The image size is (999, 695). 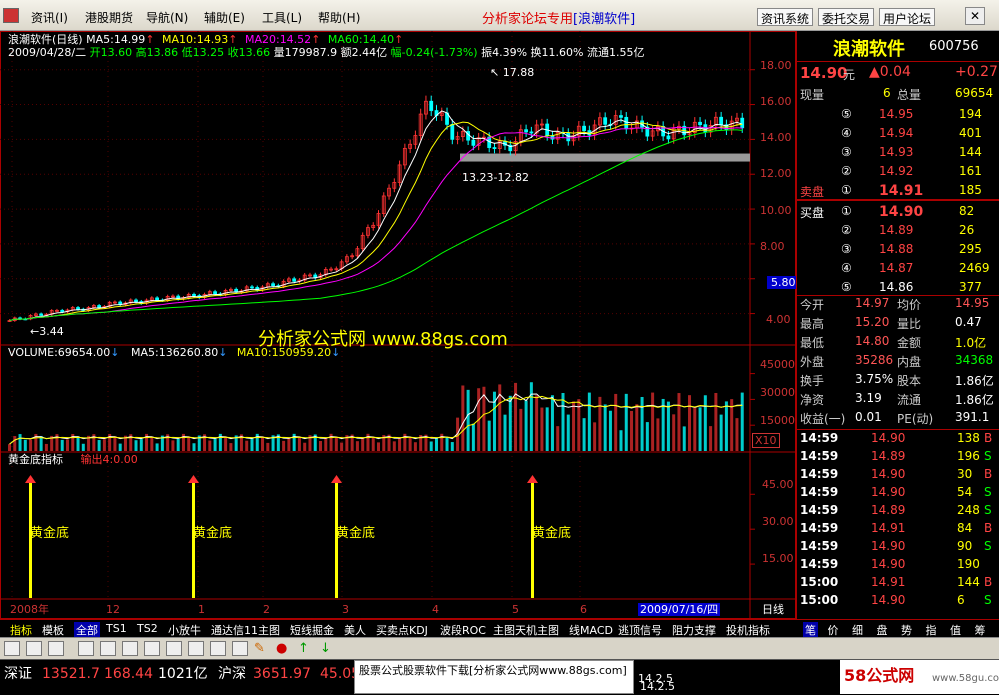 I want to click on xianliang-label: 现量, so click(x=812, y=95).